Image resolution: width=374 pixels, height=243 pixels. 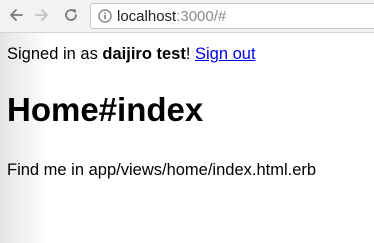 I want to click on address-bar: localhost:3000/#, so click(x=232, y=16).